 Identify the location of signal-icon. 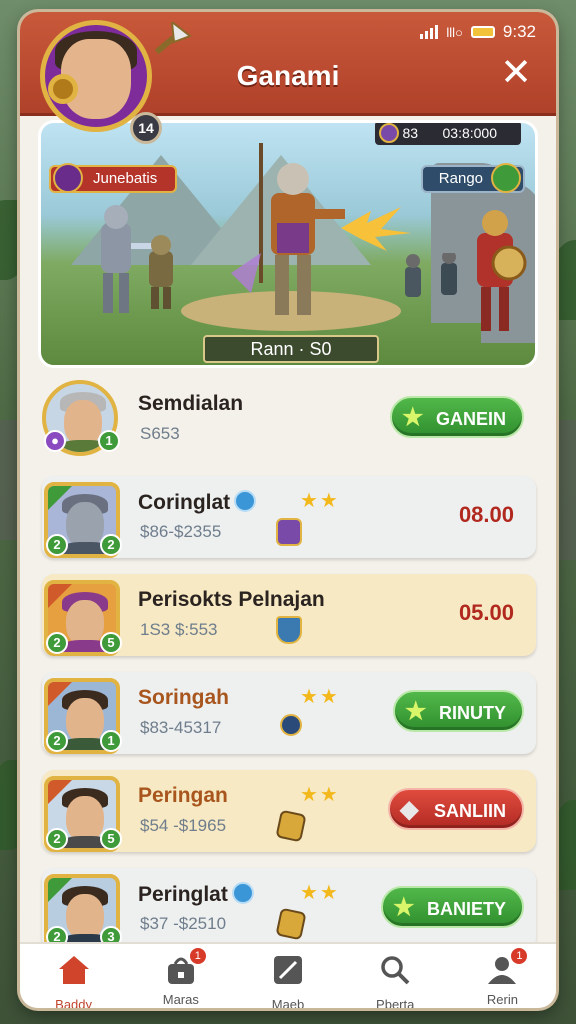
(429, 32).